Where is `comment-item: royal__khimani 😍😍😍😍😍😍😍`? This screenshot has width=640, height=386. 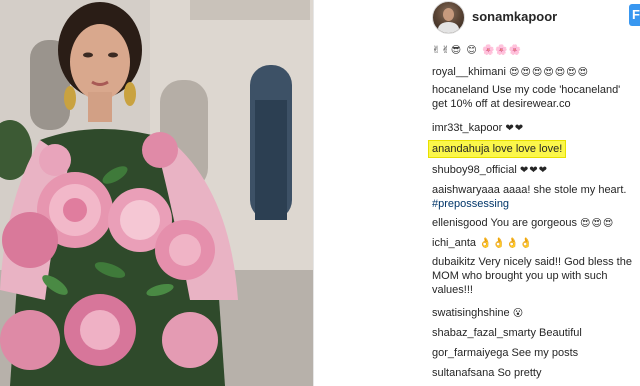
comment-item: royal__khimani 😍😍😍😍😍😍😍 is located at coordinates (536, 72).